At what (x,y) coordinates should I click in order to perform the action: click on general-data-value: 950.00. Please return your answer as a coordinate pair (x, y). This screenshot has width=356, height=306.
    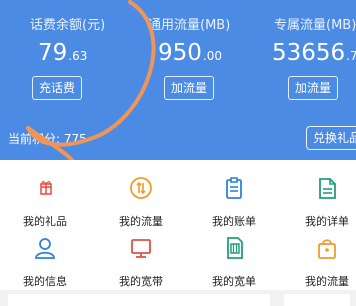
    Looking at the image, I should click on (190, 53).